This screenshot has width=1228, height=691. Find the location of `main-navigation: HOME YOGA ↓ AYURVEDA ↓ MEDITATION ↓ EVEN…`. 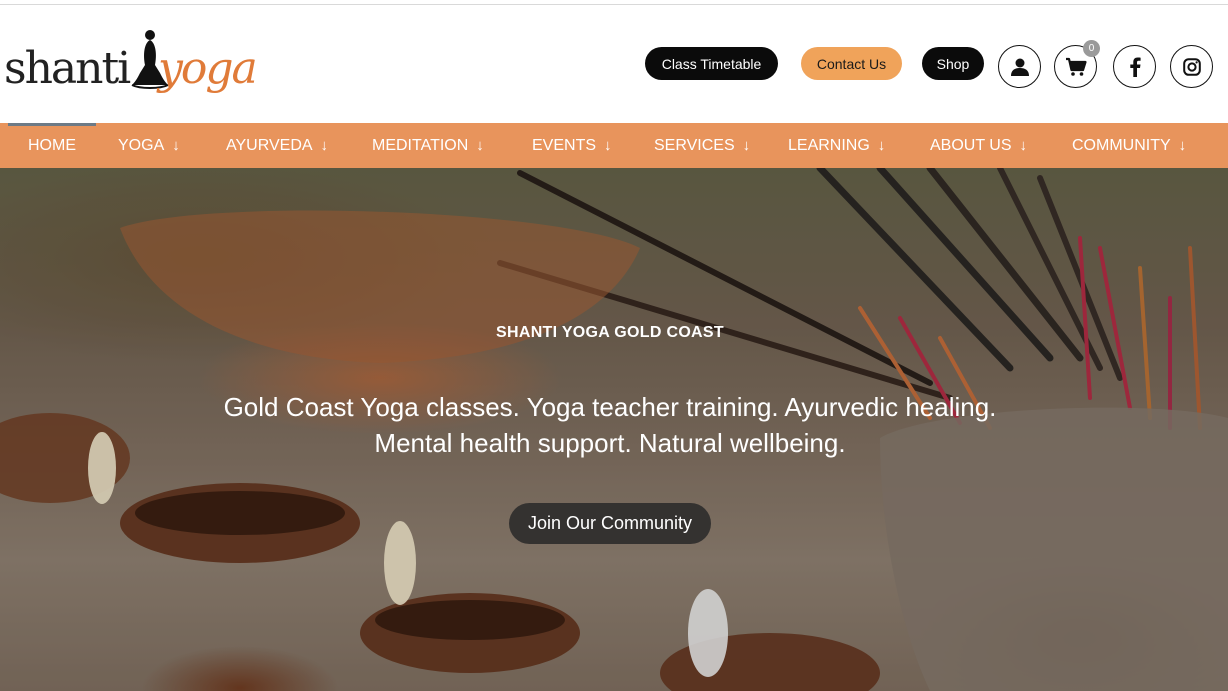

main-navigation: HOME YOGA ↓ AYURVEDA ↓ MEDITATION ↓ EVEN… is located at coordinates (614, 145).